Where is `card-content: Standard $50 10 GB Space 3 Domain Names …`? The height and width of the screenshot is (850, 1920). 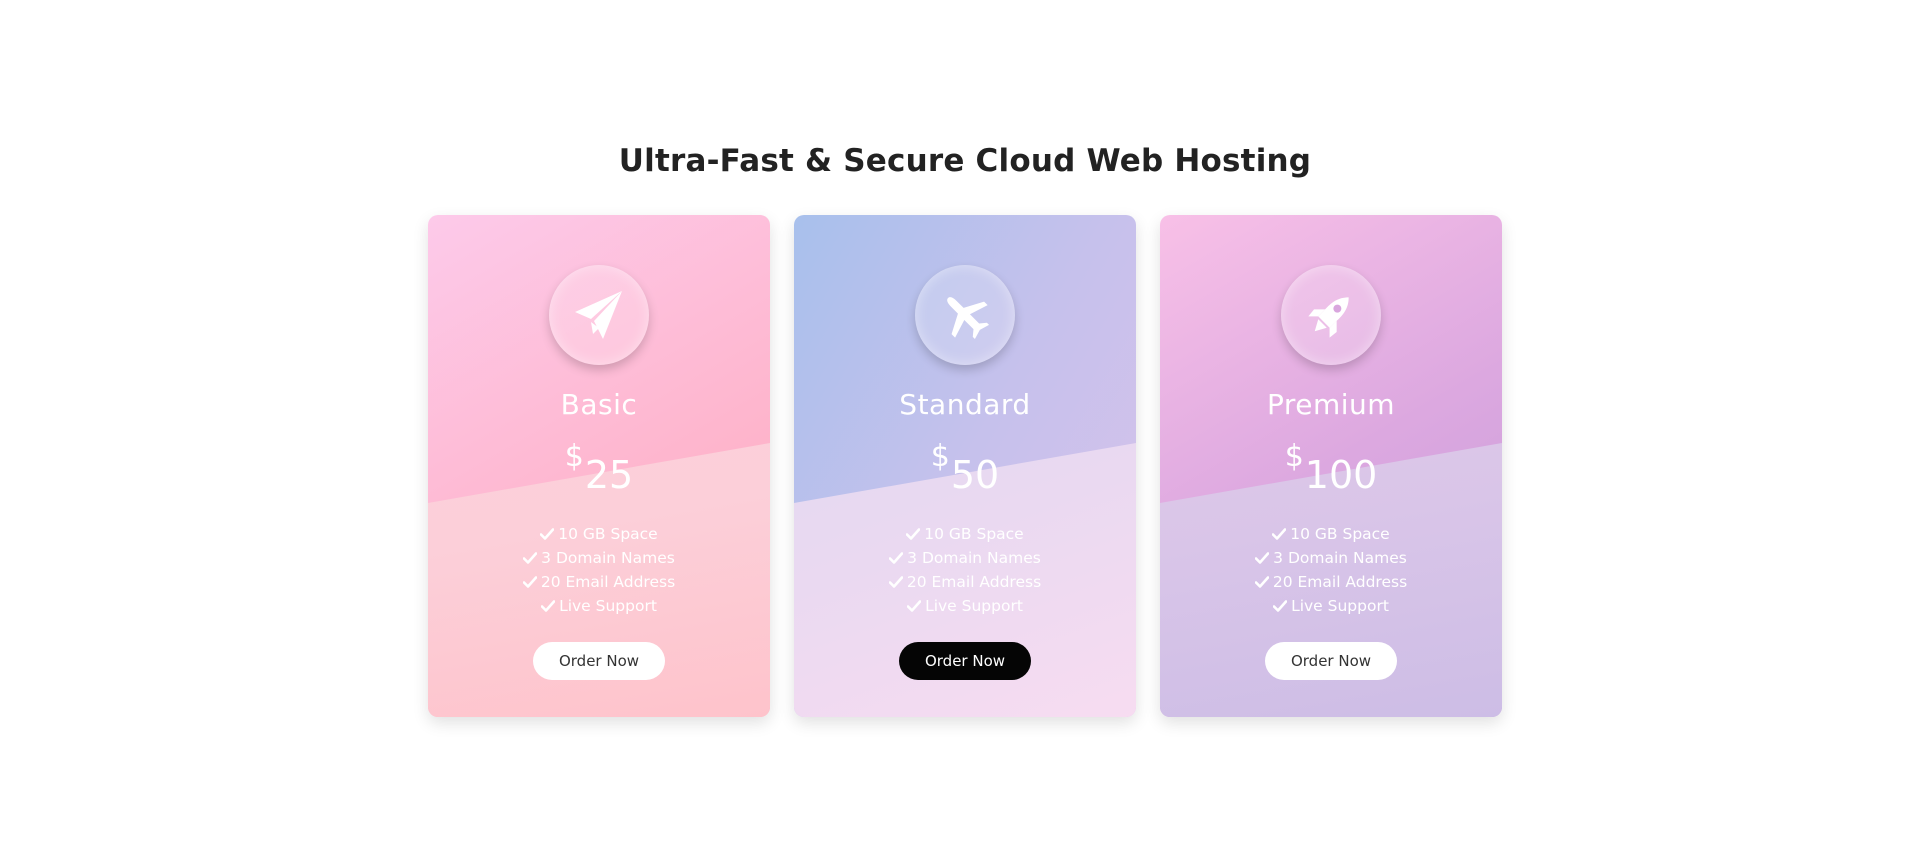
card-content: Standard $50 10 GB Space 3 Domain Names … is located at coordinates (965, 466).